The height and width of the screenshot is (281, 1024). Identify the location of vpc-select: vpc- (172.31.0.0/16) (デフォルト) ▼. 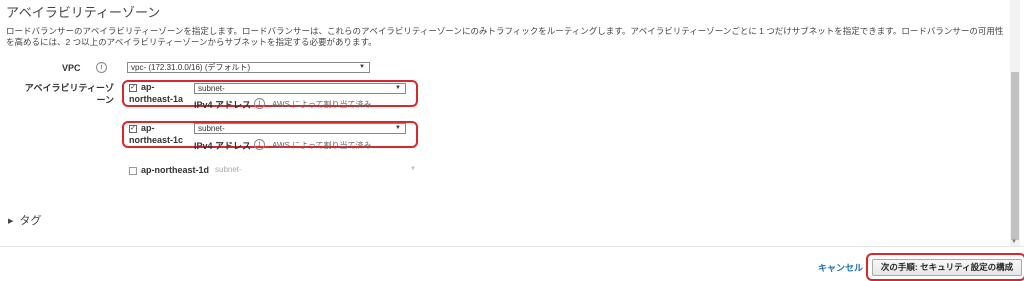
(248, 67).